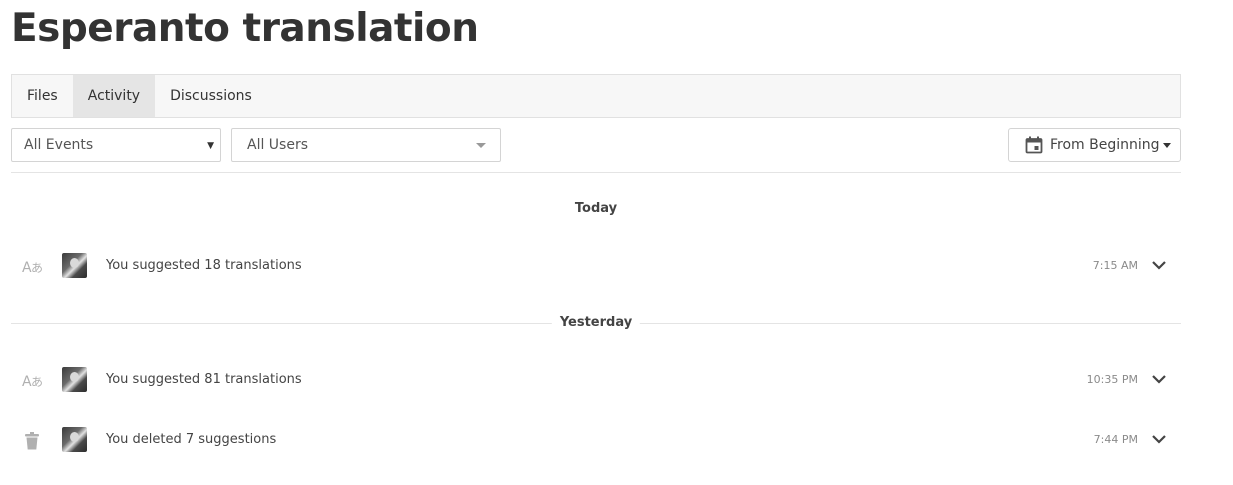 The image size is (1233, 485). Describe the element at coordinates (1115, 265) in the screenshot. I see `activity-time: 7:15 AM` at that location.